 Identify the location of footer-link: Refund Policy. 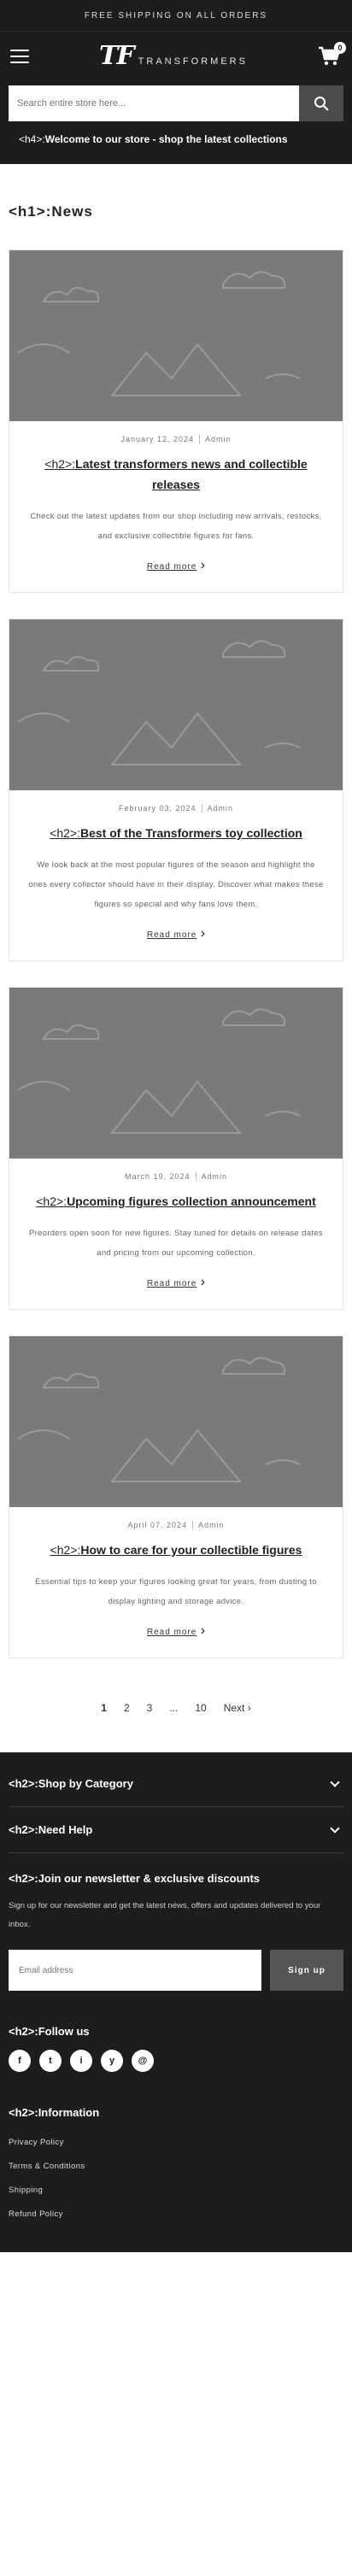
(176, 2215).